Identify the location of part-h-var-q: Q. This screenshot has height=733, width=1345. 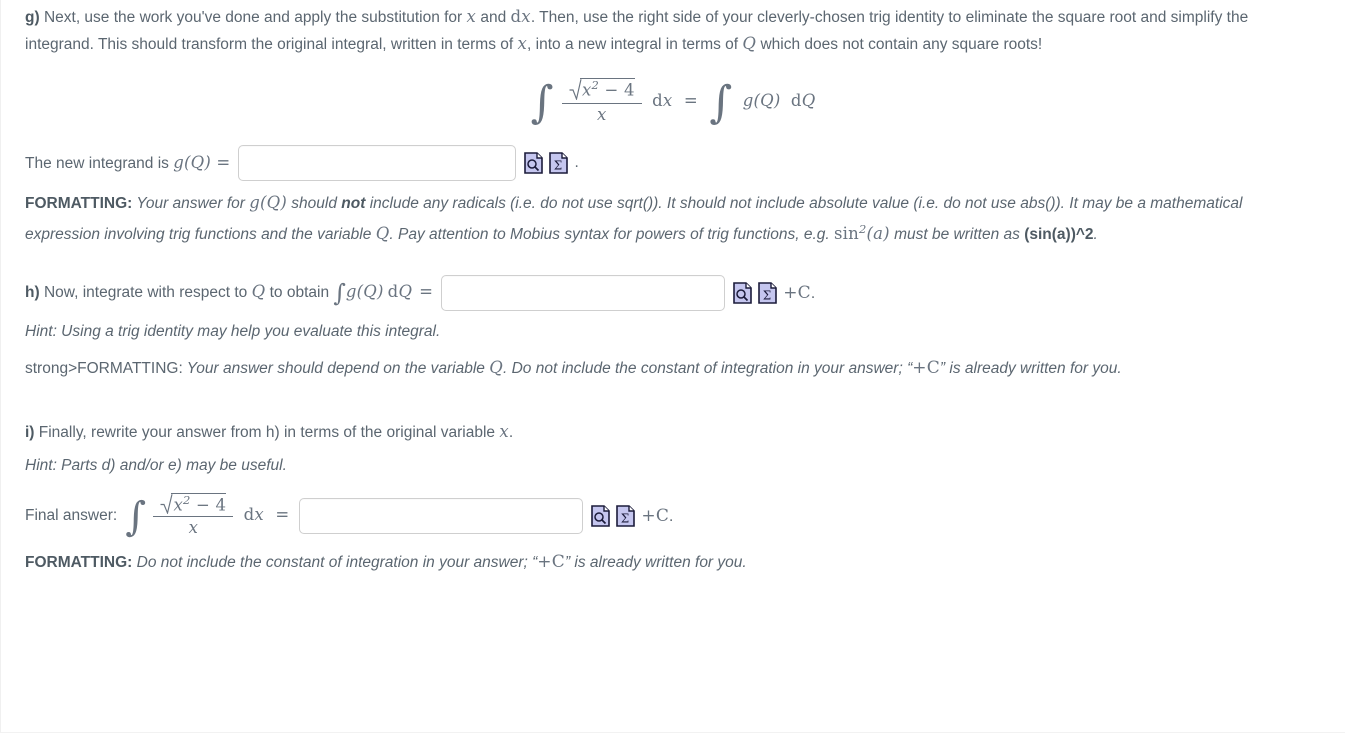
(258, 292).